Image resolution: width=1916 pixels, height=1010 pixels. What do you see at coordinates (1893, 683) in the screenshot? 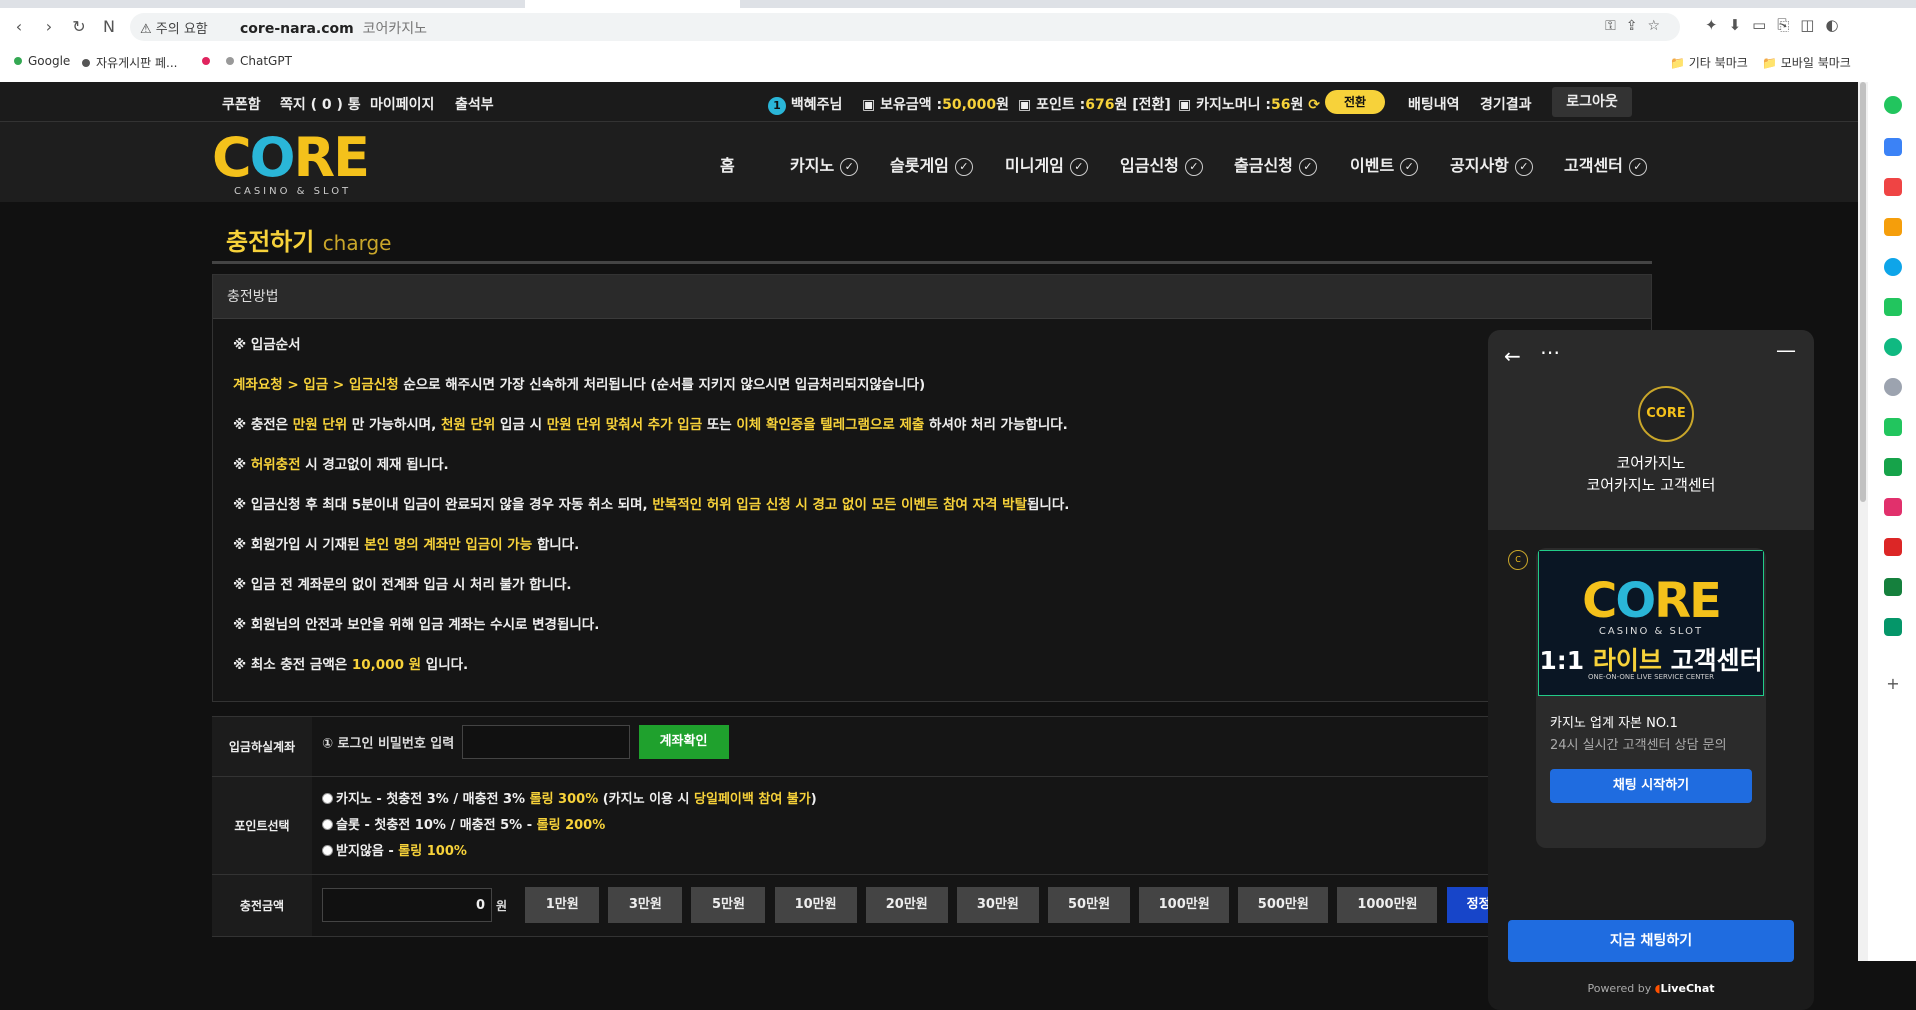
I see `add-icon: +` at bounding box center [1893, 683].